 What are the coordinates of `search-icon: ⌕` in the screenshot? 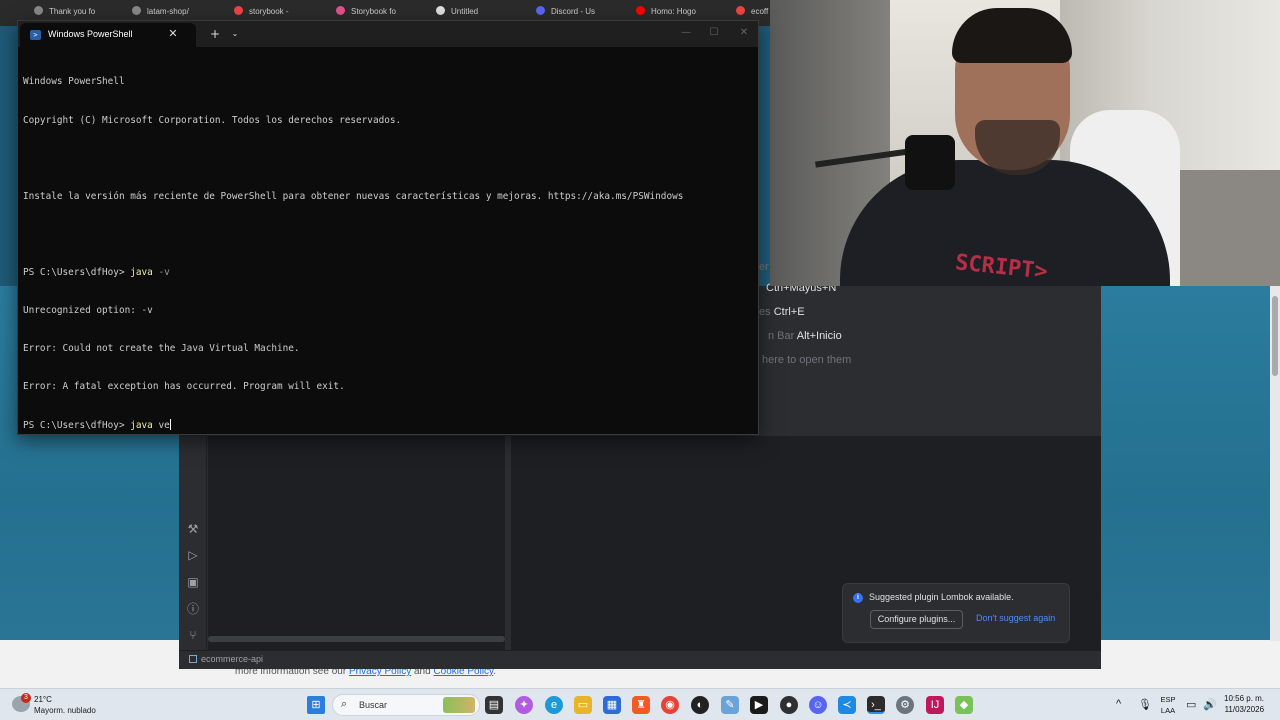 It's located at (344, 704).